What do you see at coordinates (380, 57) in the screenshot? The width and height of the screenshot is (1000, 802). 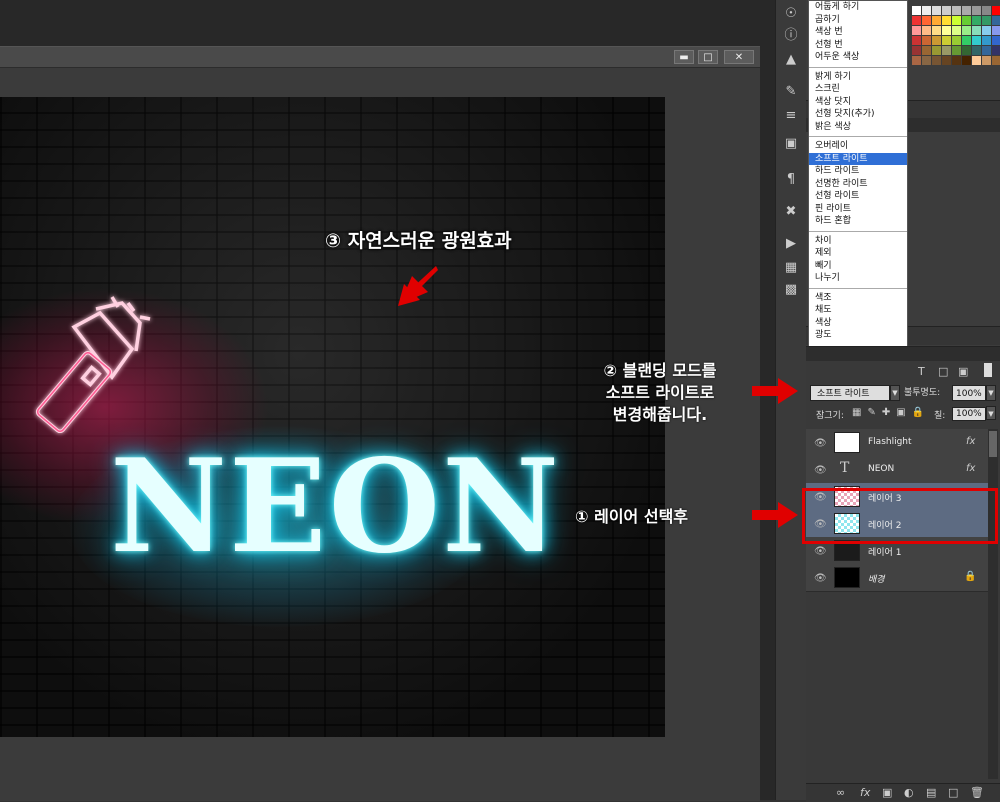 I see `document-titlebar: ▬ □ ✕` at bounding box center [380, 57].